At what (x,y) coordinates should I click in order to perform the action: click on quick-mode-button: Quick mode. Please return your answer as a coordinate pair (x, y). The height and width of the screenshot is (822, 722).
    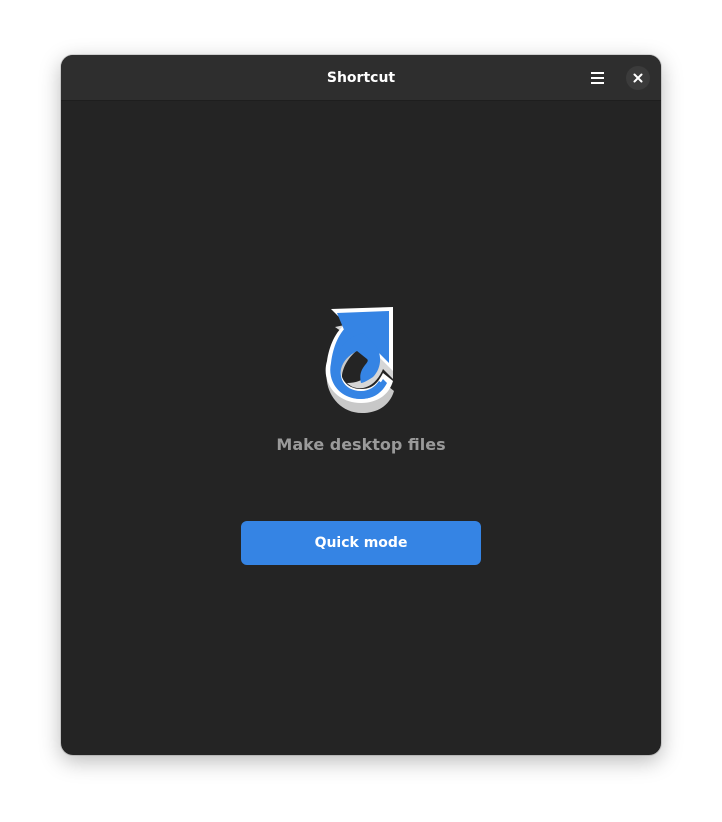
    Looking at the image, I should click on (361, 543).